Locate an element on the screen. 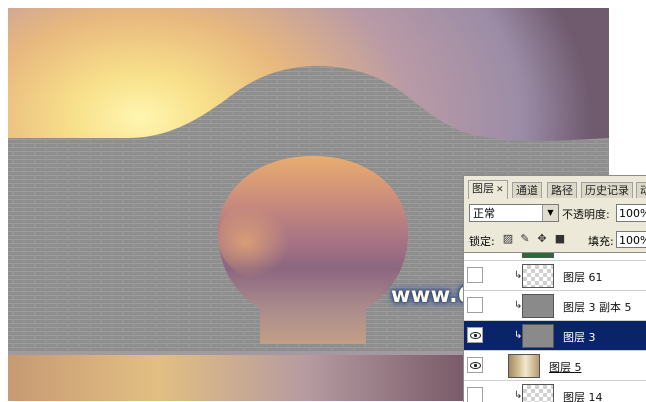 The width and height of the screenshot is (646, 402). fill-label: 填充: is located at coordinates (601, 241).